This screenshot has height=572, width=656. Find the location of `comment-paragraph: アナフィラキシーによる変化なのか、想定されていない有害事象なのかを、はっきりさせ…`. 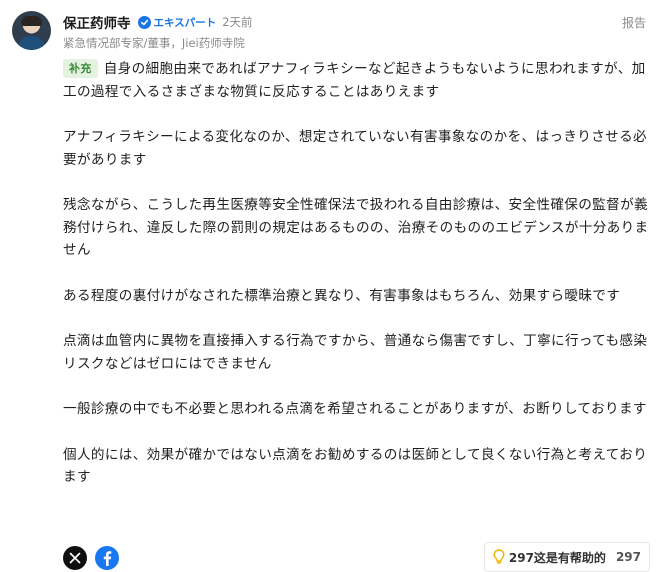

comment-paragraph: アナフィラキシーによる変化なのか、想定されていない有害事象なのかを、はっきりさせ… is located at coordinates (355, 148).